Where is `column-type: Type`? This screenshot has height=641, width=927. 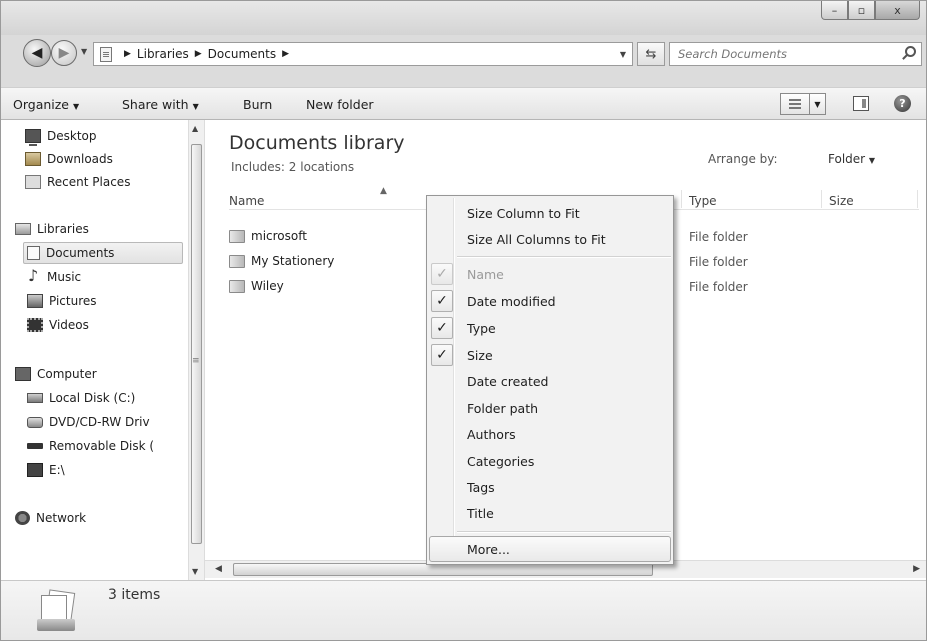
column-type: Type is located at coordinates (703, 201).